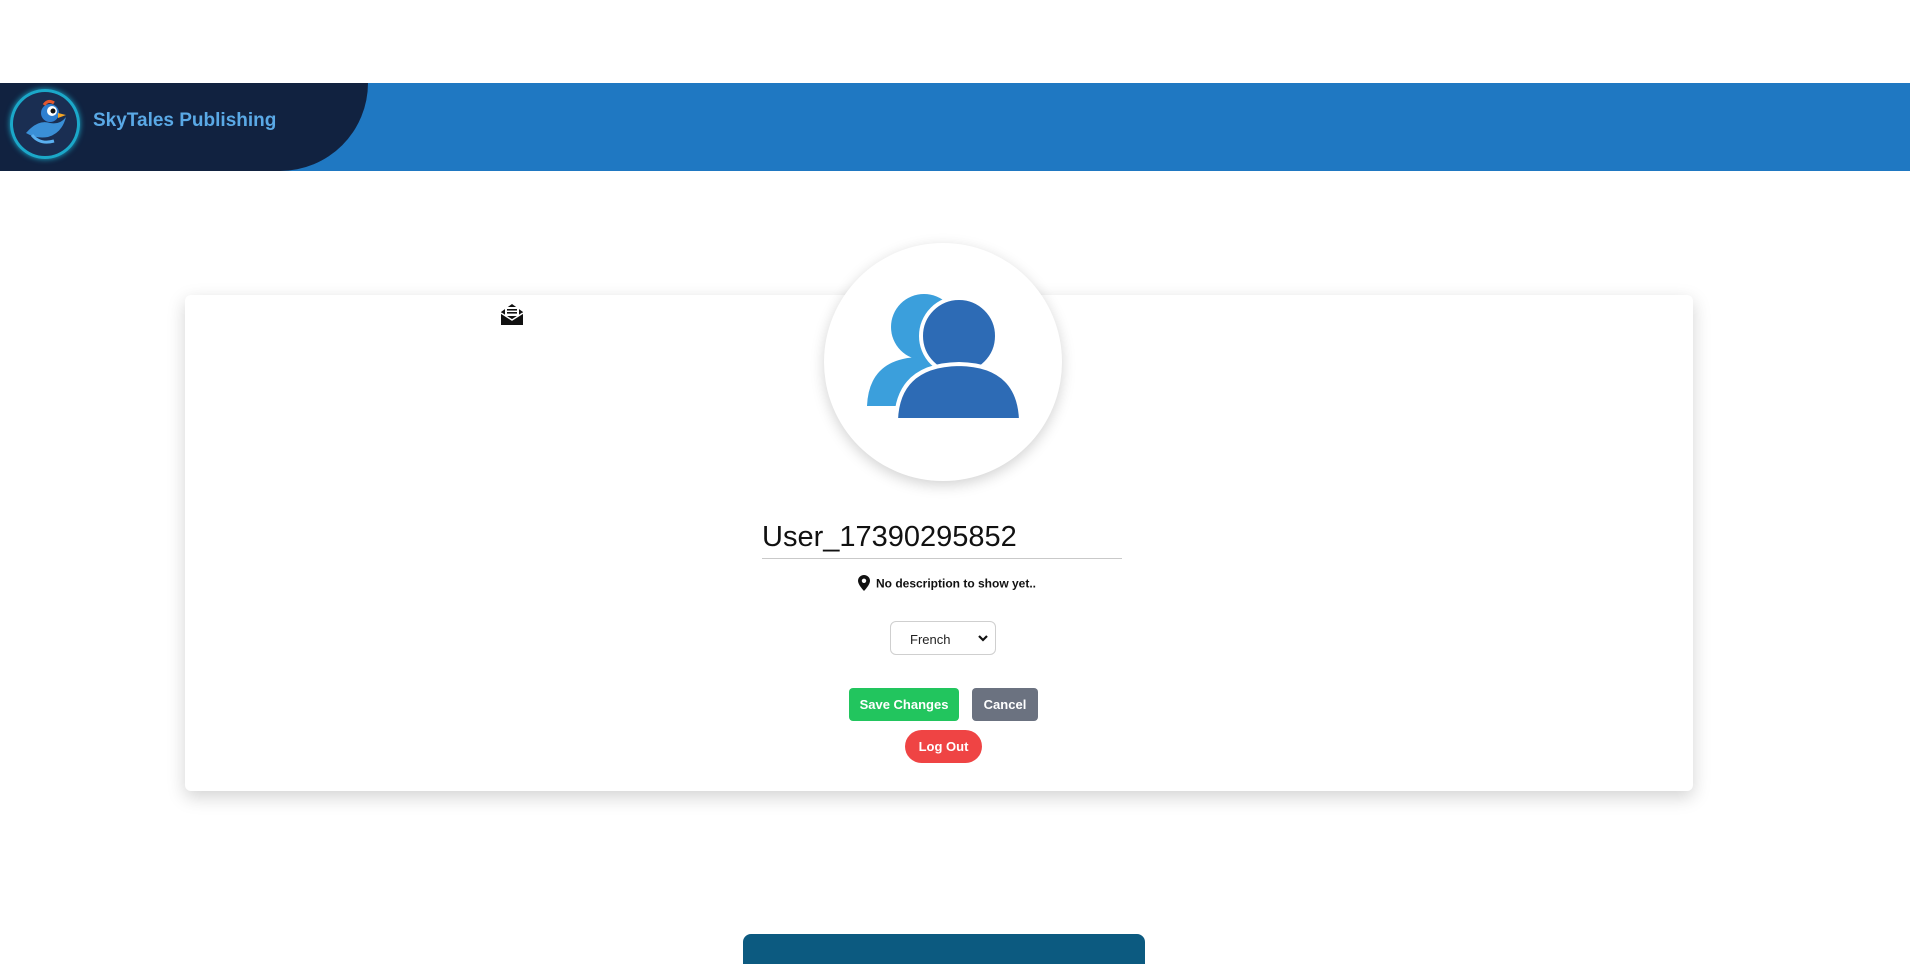 This screenshot has height=964, width=1910. What do you see at coordinates (930, 639) in the screenshot?
I see `language-selected: French` at bounding box center [930, 639].